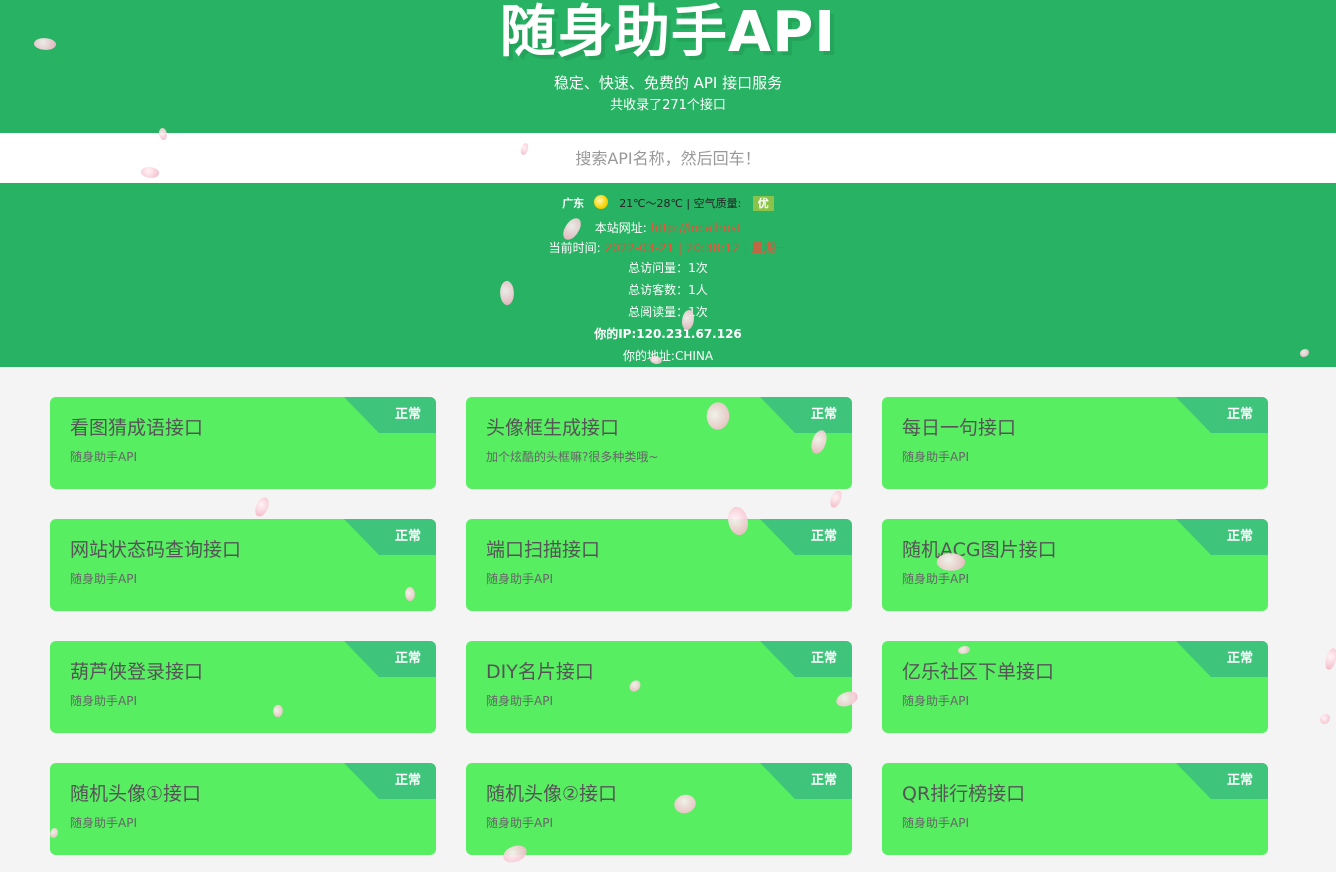  What do you see at coordinates (668, 32) in the screenshot?
I see `page-title: 随身助手API` at bounding box center [668, 32].